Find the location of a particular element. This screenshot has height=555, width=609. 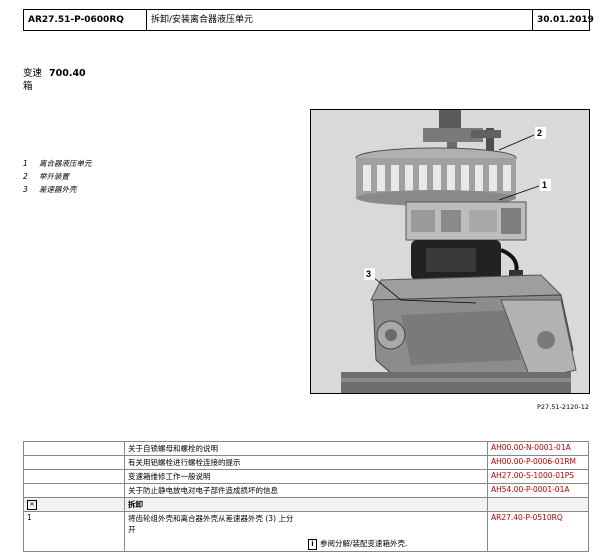

reference-row: 变速箱维修工作一般说明 AH27.00-S-1000-01PS is located at coordinates (306, 476).